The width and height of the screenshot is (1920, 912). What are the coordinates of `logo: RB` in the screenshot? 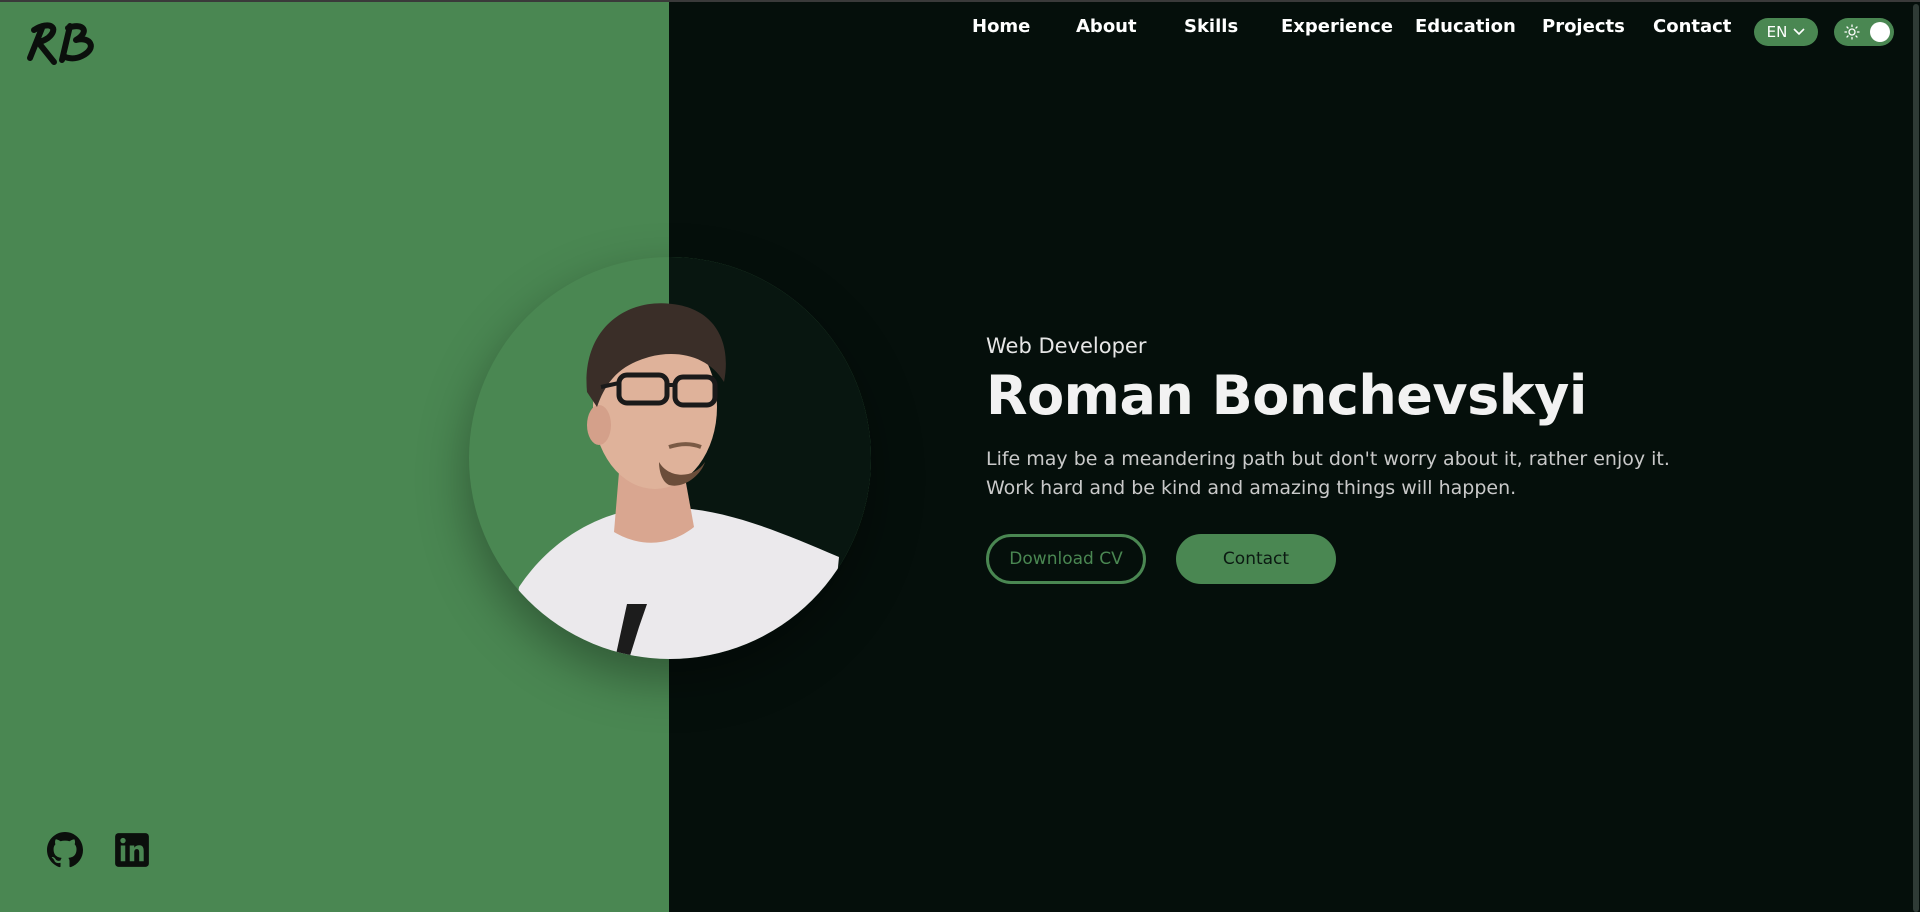 It's located at (65, 43).